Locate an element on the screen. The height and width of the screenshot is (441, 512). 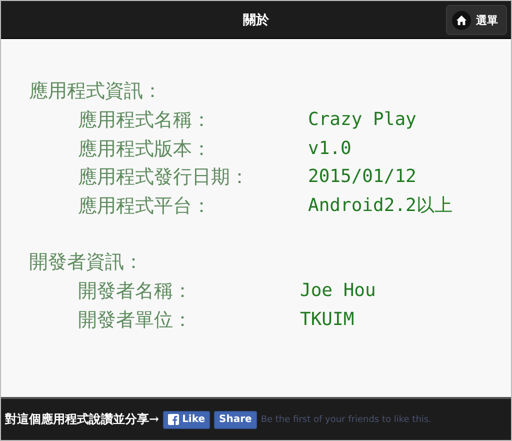
field-value: Joe Hou is located at coordinates (338, 291).